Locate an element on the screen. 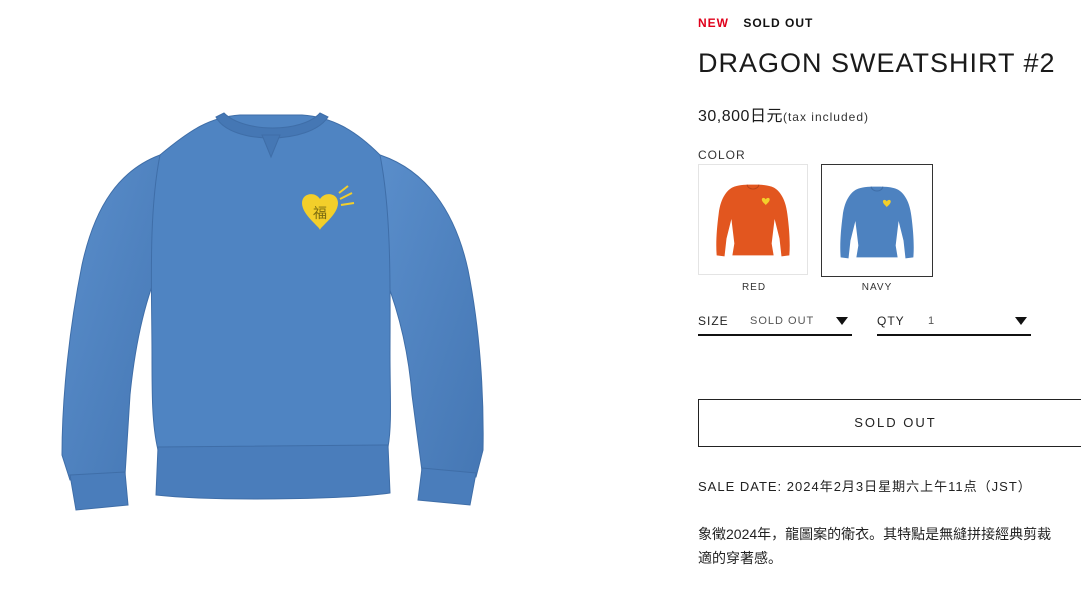  color-swatch-red is located at coordinates (753, 219).